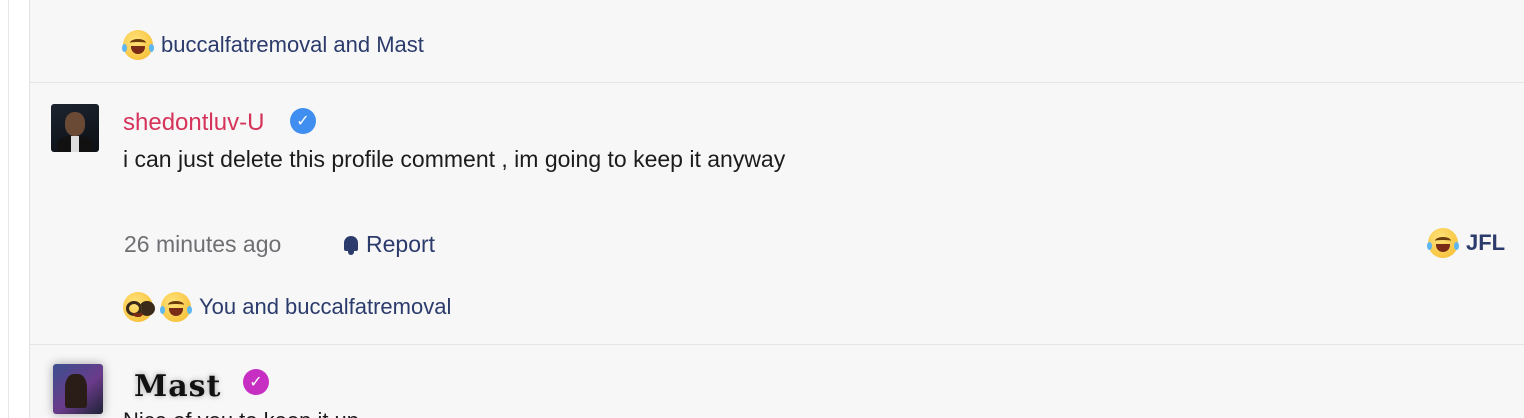 Image resolution: width=1524 pixels, height=418 pixels. I want to click on reactions-summary: You and buccalfatremoval, so click(287, 307).